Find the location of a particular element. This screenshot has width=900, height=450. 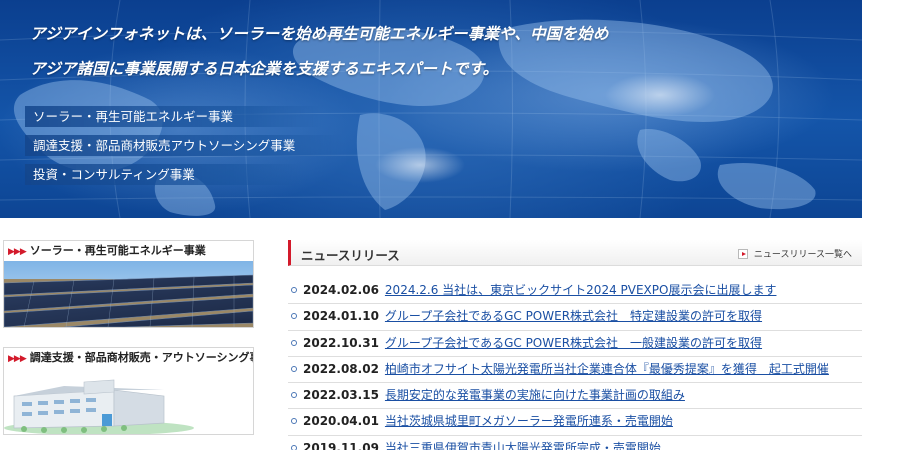

news-link: 長期安定的な発電事業の実施に向けた事業計画の取組み is located at coordinates (535, 395).